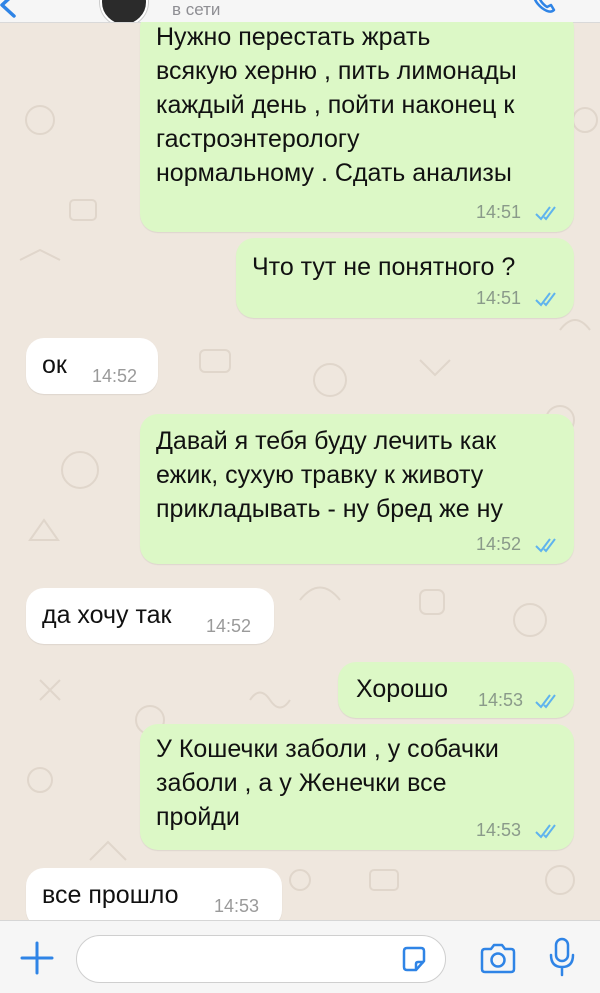  Describe the element at coordinates (320, 475) in the screenshot. I see `message-text-line: ежик, сухую травку к животу` at that location.